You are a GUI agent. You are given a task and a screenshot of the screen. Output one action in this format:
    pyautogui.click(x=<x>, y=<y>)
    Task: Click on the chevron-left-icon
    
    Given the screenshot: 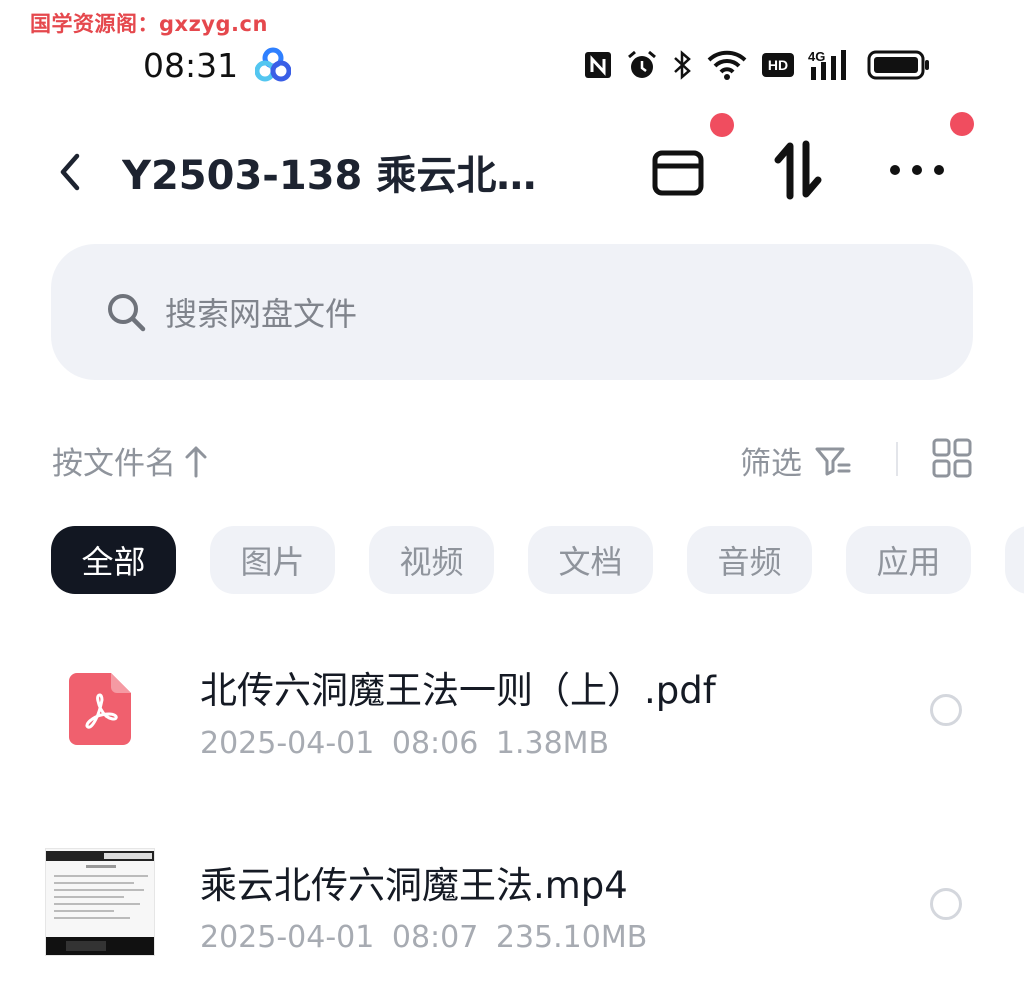 What is the action you would take?
    pyautogui.click(x=70, y=172)
    